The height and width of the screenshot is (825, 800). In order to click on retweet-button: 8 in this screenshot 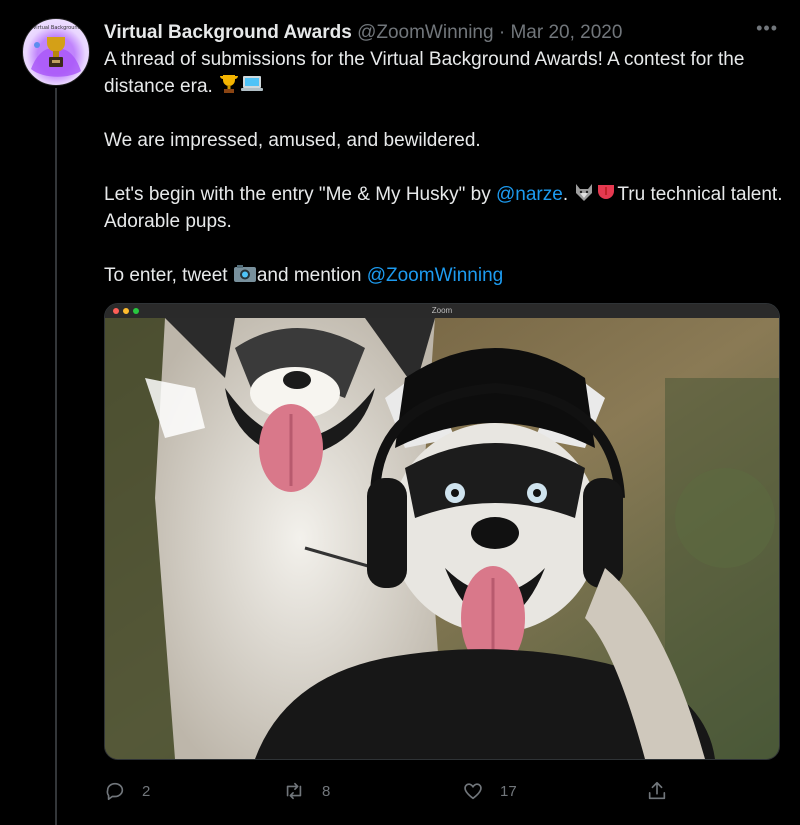, I will do `click(306, 791)`.